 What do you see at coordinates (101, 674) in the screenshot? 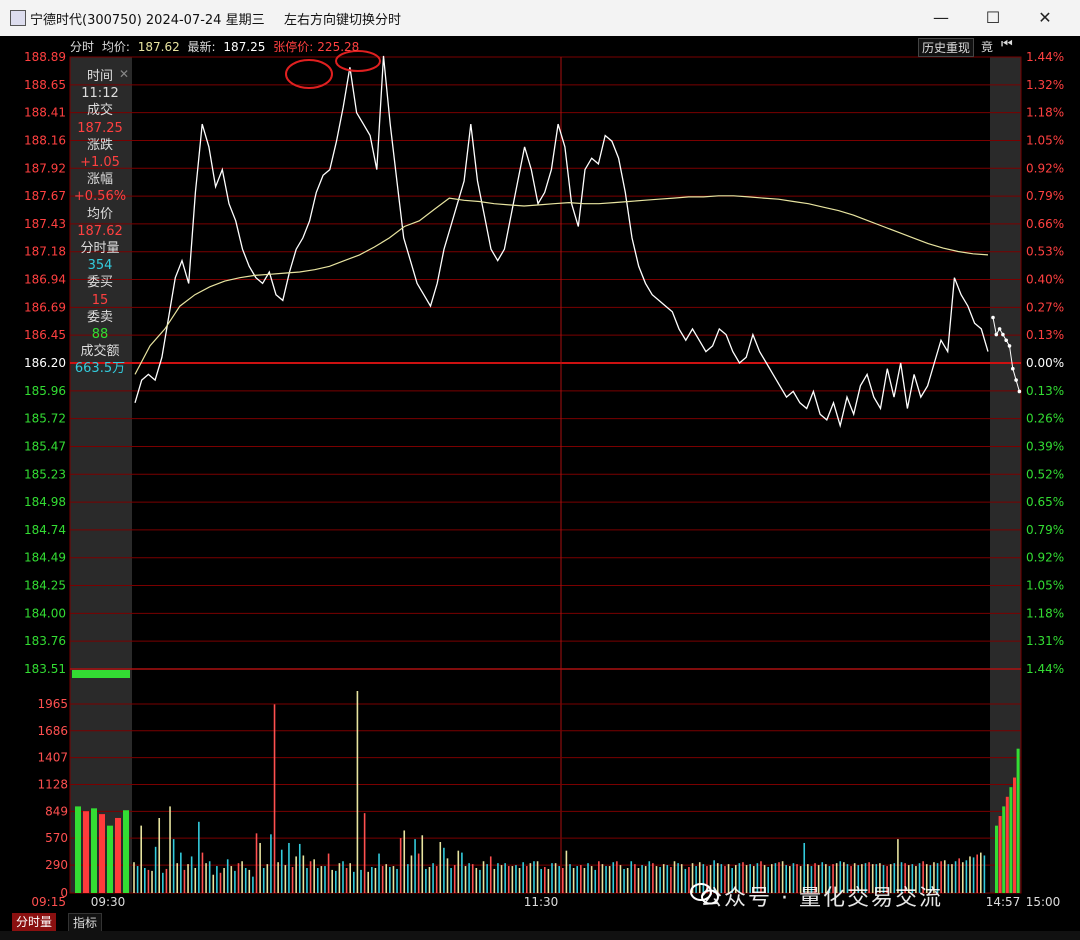
I see `pre-auction-level-bar` at bounding box center [101, 674].